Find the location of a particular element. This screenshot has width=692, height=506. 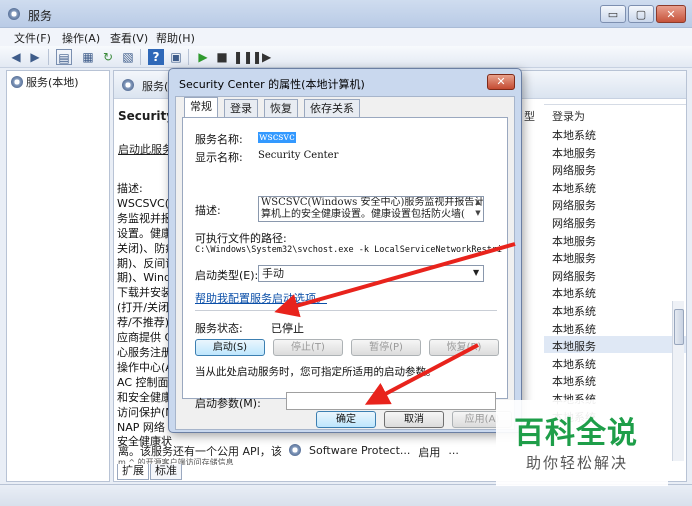

watermark-brand: 百科全说 is located at coordinates (576, 433).